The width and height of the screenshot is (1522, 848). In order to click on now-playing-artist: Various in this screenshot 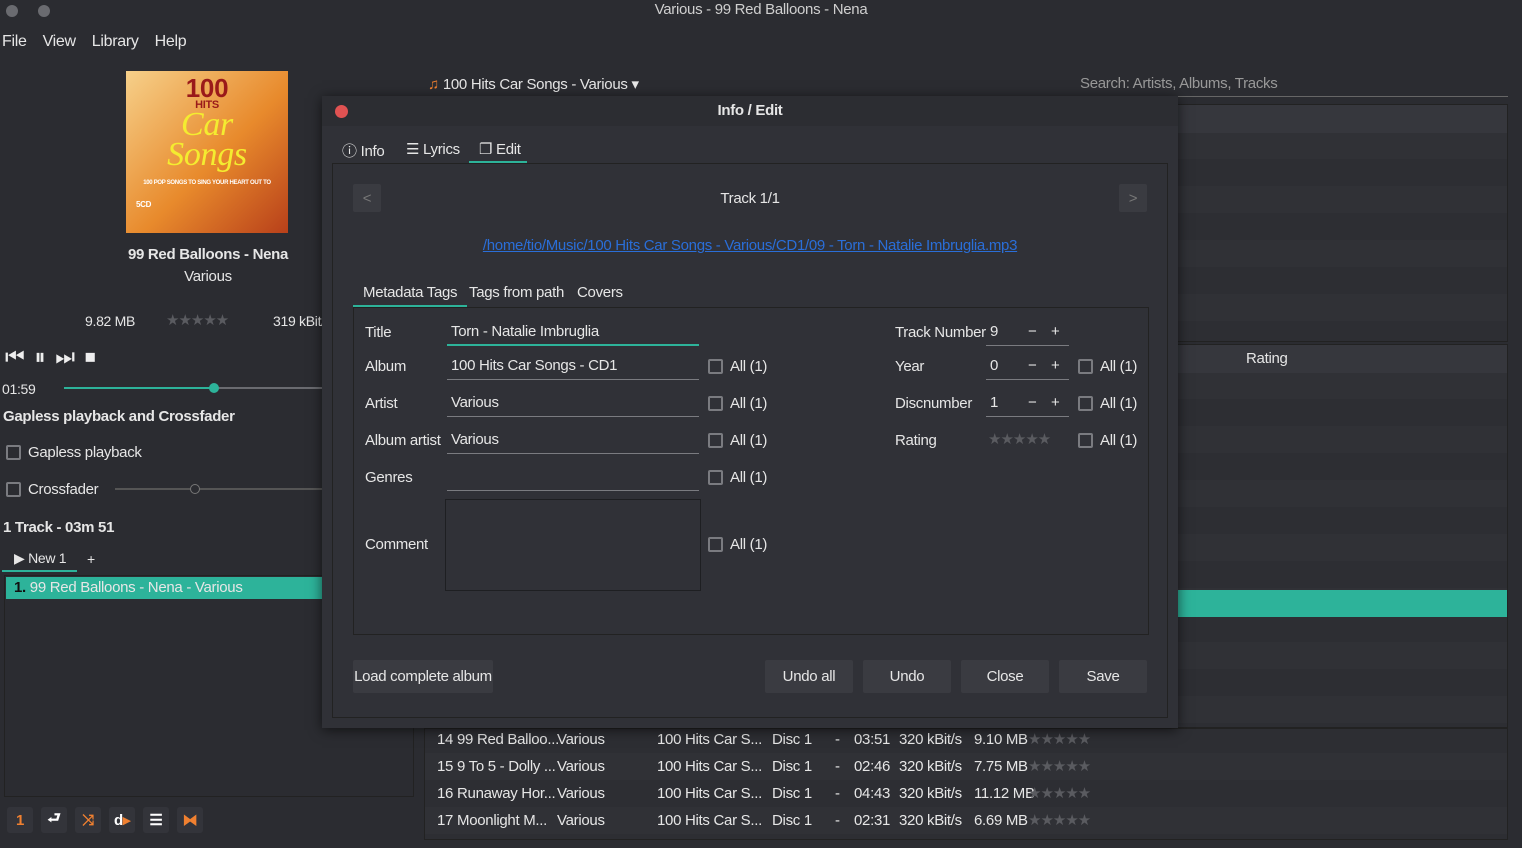, I will do `click(208, 276)`.